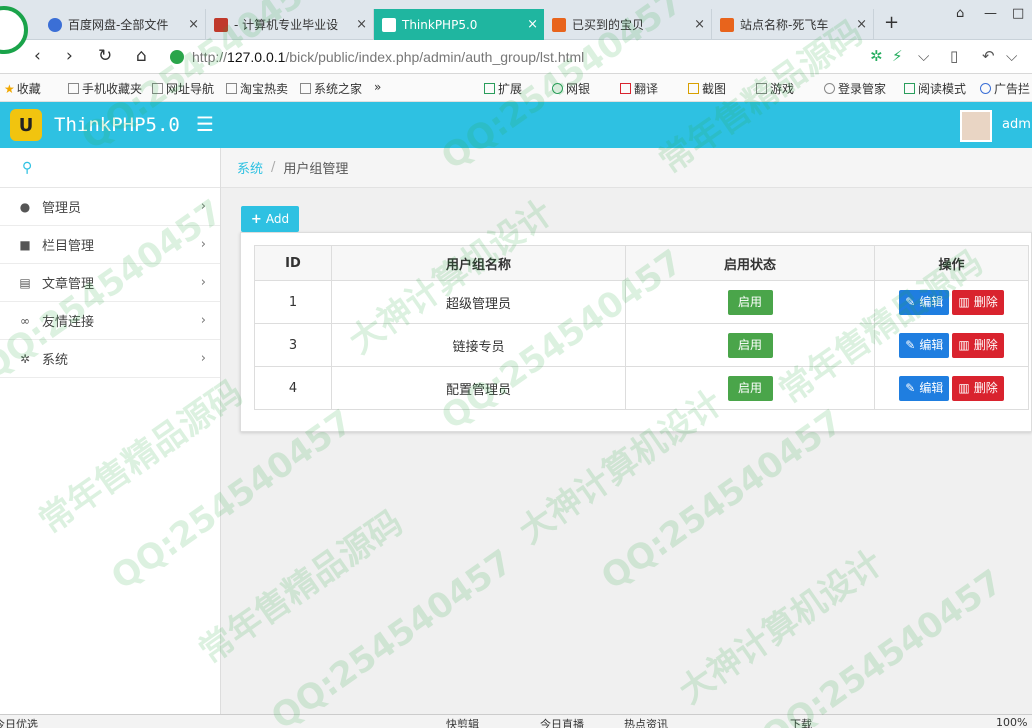 The height and width of the screenshot is (728, 1032). Describe the element at coordinates (22, 88) in the screenshot. I see `bookmark-favorites: ★ 收藏` at that location.